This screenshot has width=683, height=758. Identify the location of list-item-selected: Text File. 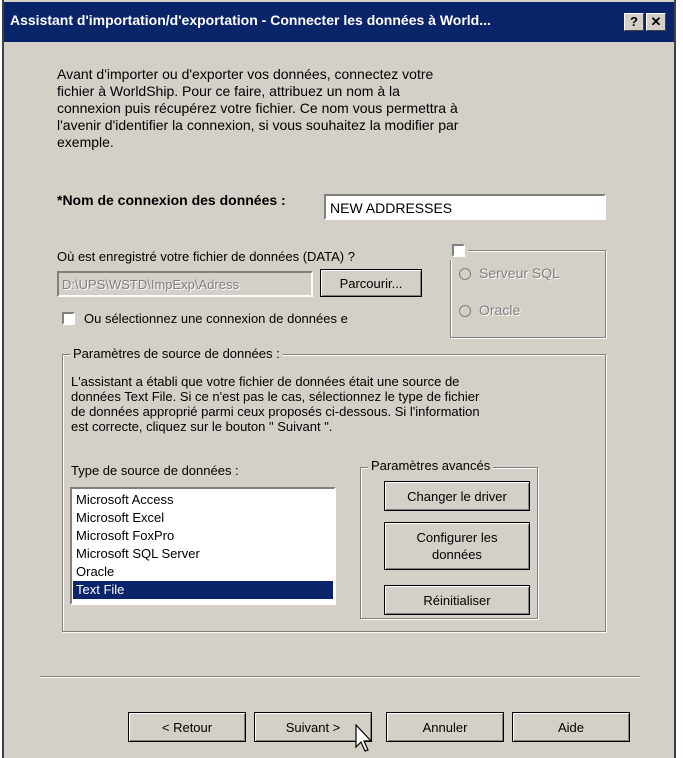
(203, 590).